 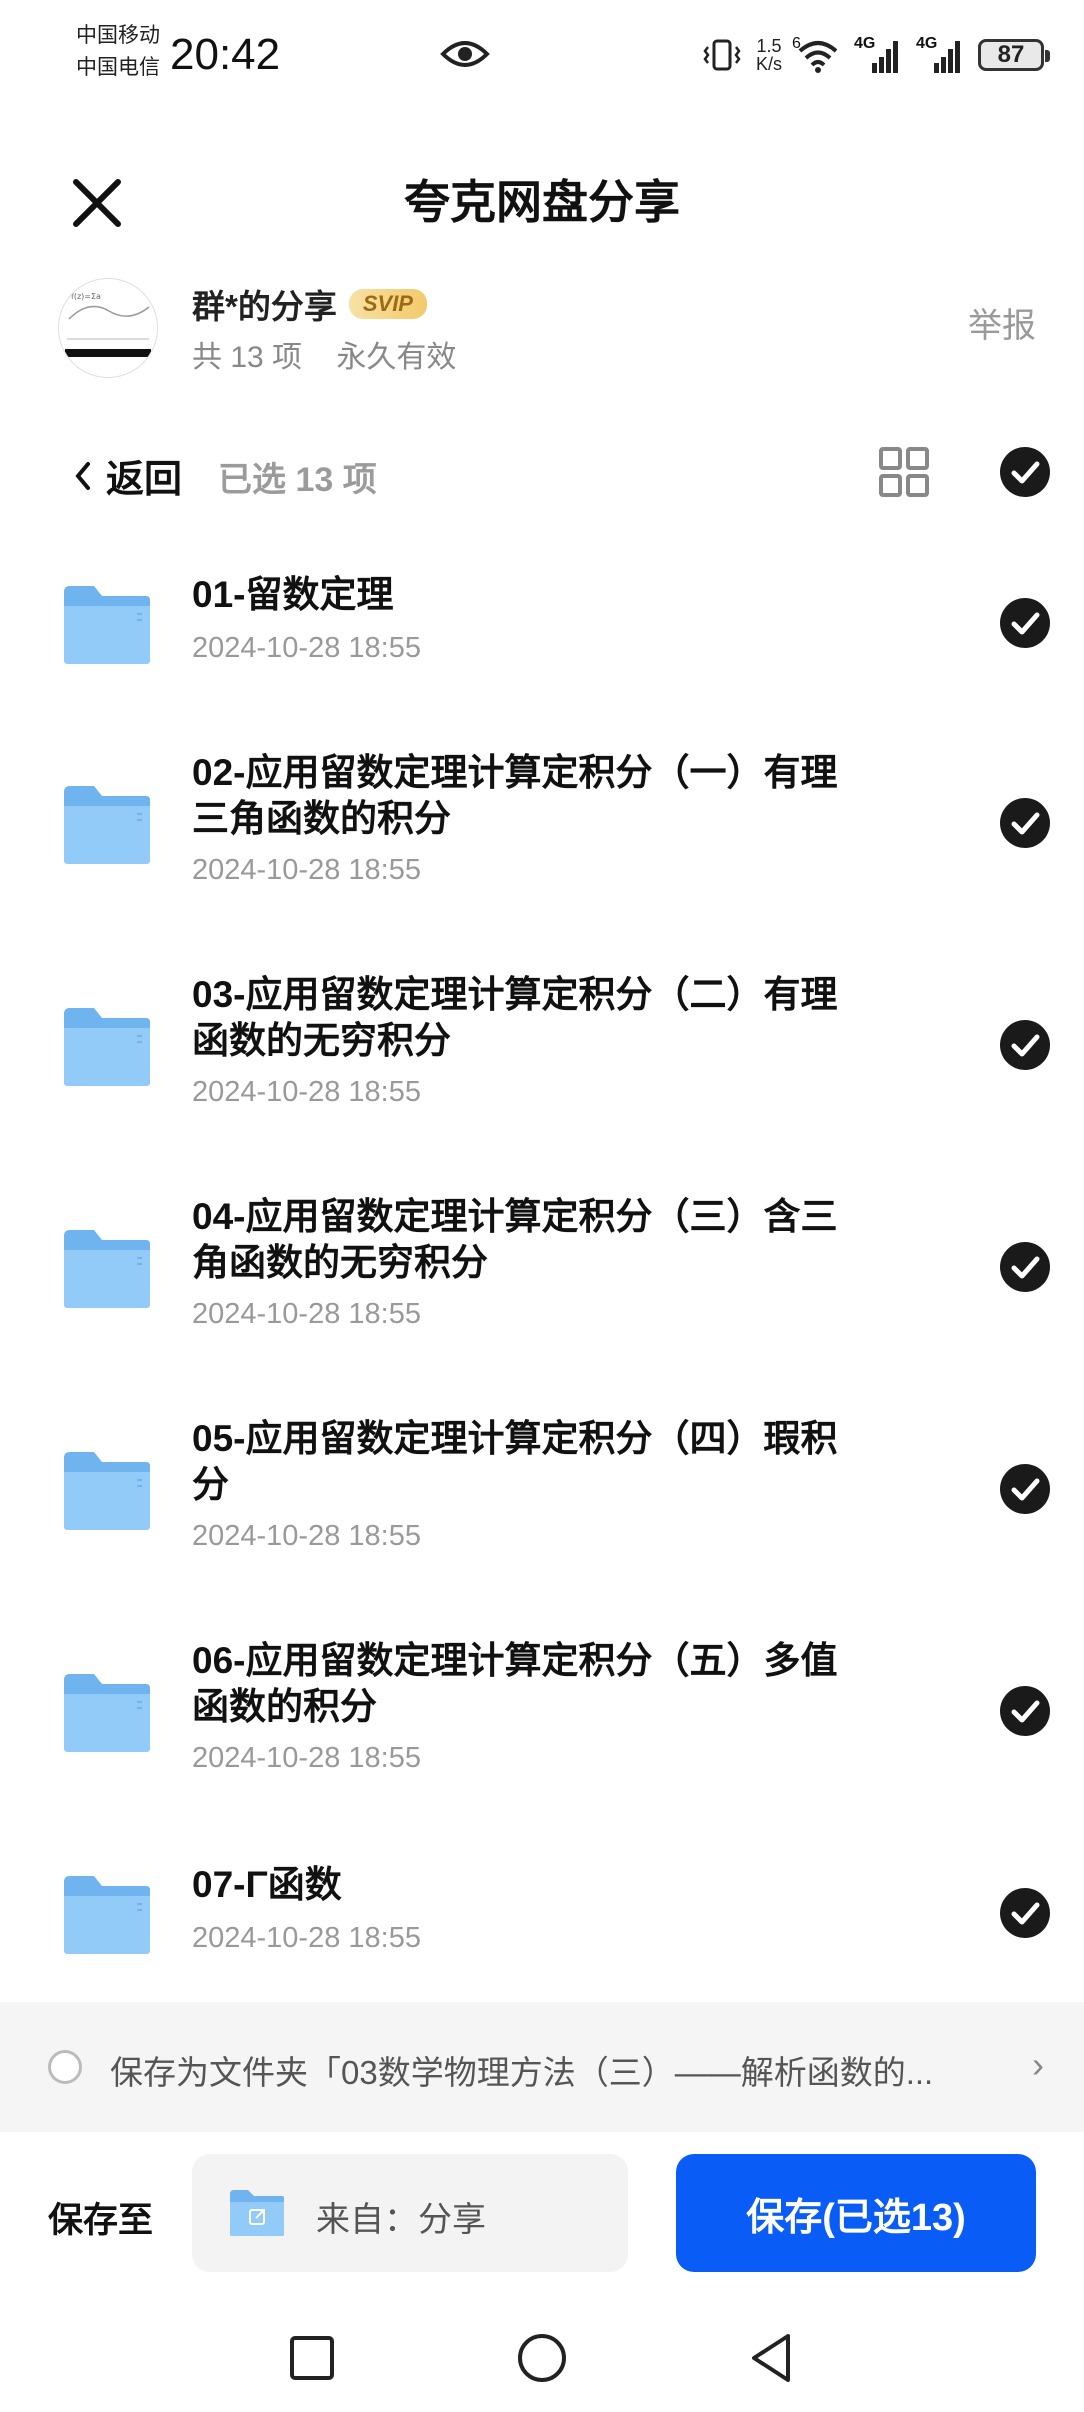 I want to click on select-all-checkbox, so click(x=1025, y=472).